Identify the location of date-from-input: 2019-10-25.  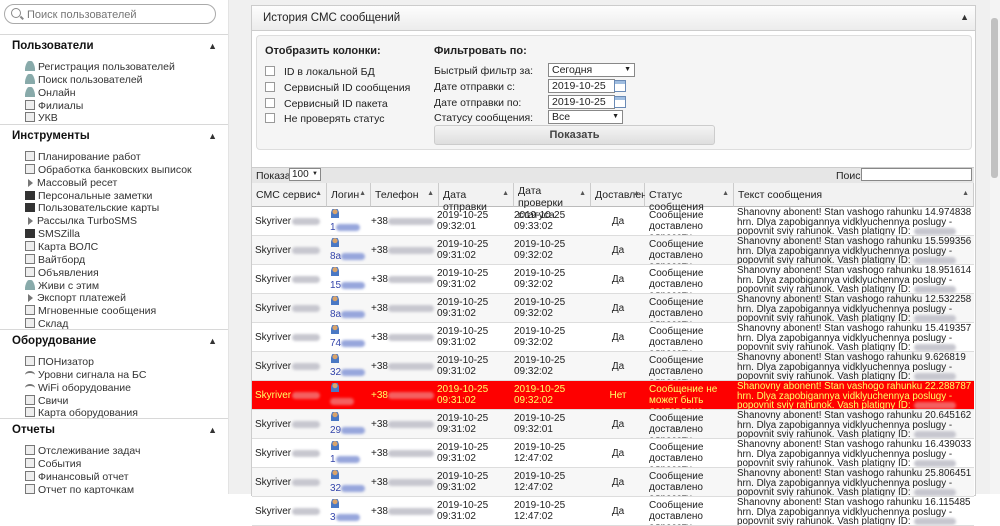
(581, 86).